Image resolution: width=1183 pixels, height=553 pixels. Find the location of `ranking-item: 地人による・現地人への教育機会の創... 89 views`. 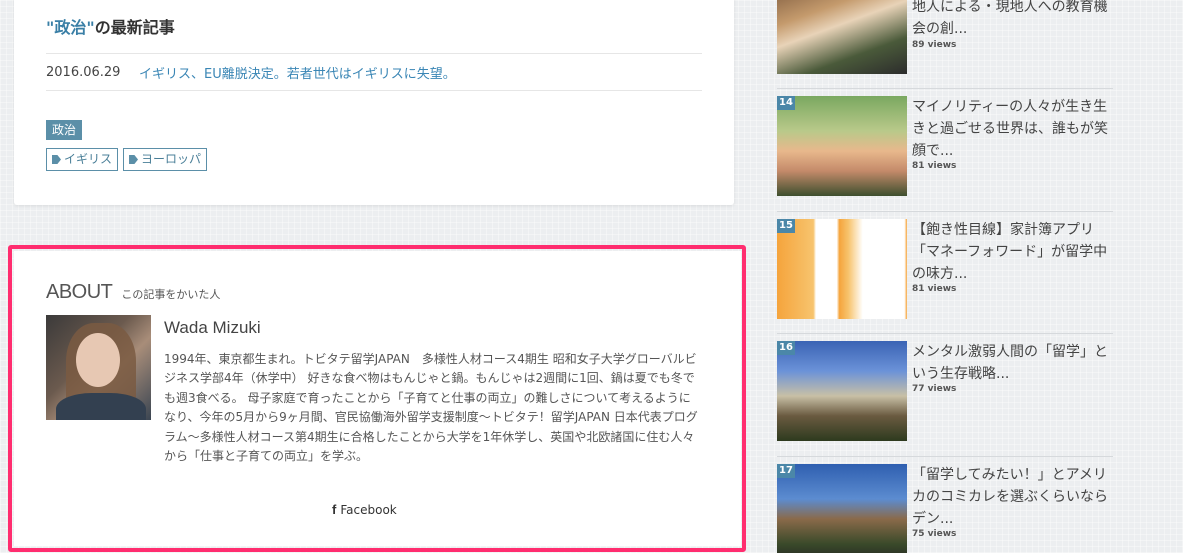

ranking-item: 地人による・現地人への教育機会の創... 89 views is located at coordinates (945, 43).